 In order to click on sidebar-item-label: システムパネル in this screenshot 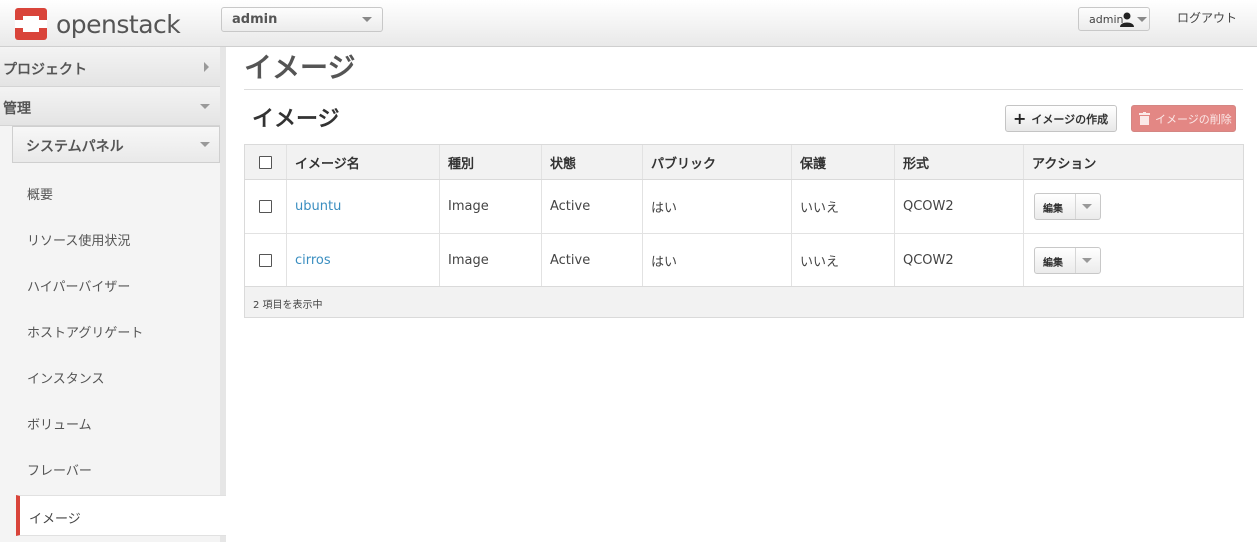, I will do `click(75, 147)`.